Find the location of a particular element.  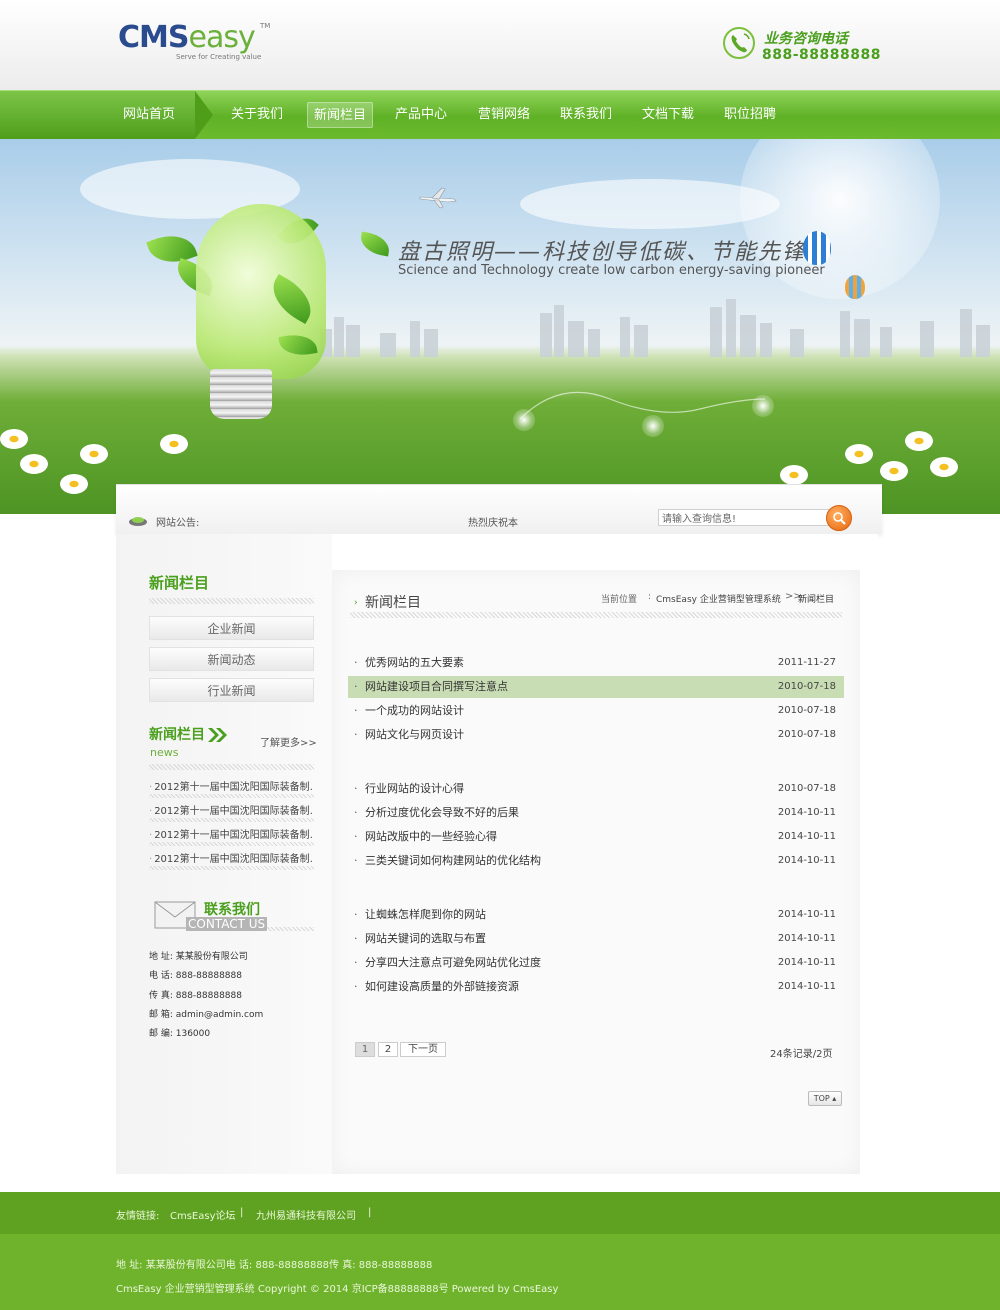

news-row-title: 如何建设高质量的外部链接资源 is located at coordinates (442, 986).